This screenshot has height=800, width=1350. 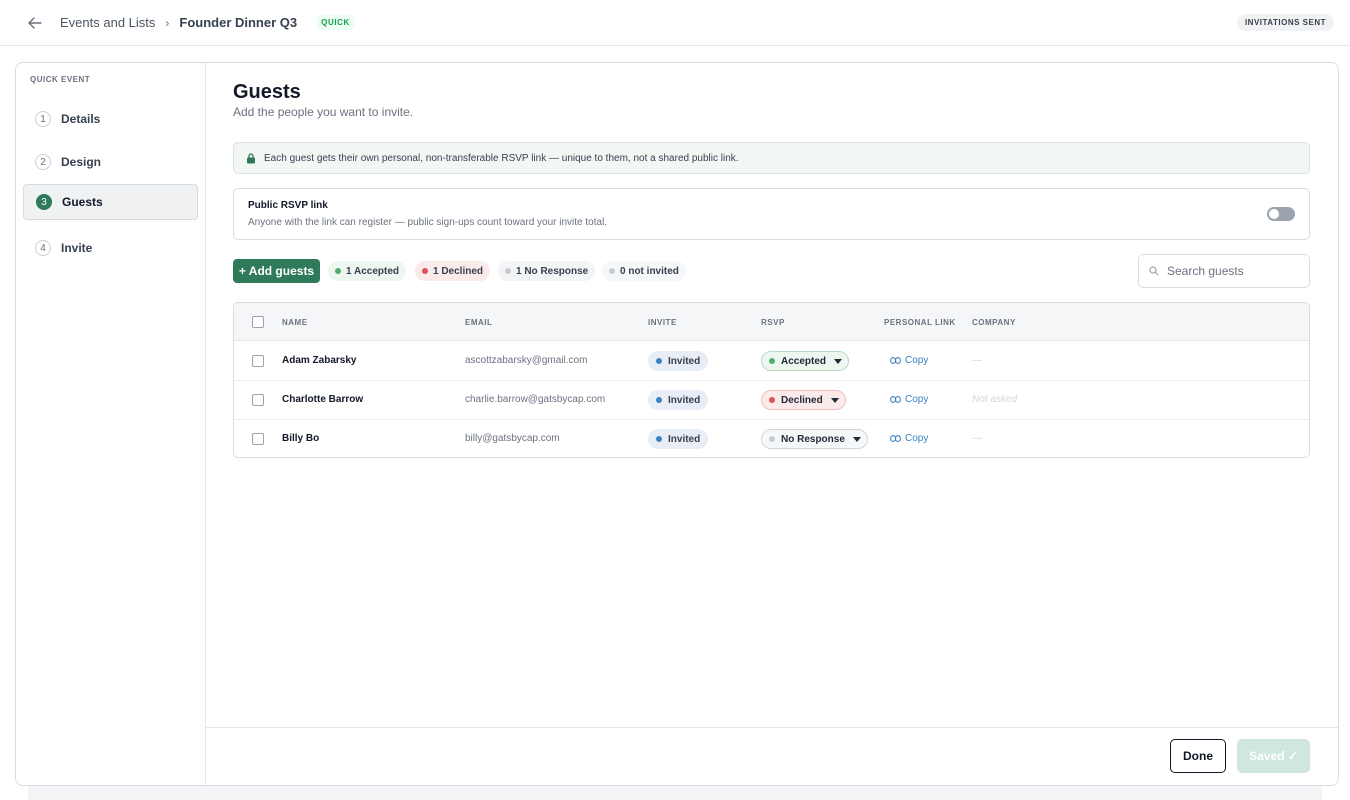 I want to click on chip-no-response: 1 No Response, so click(x=547, y=271).